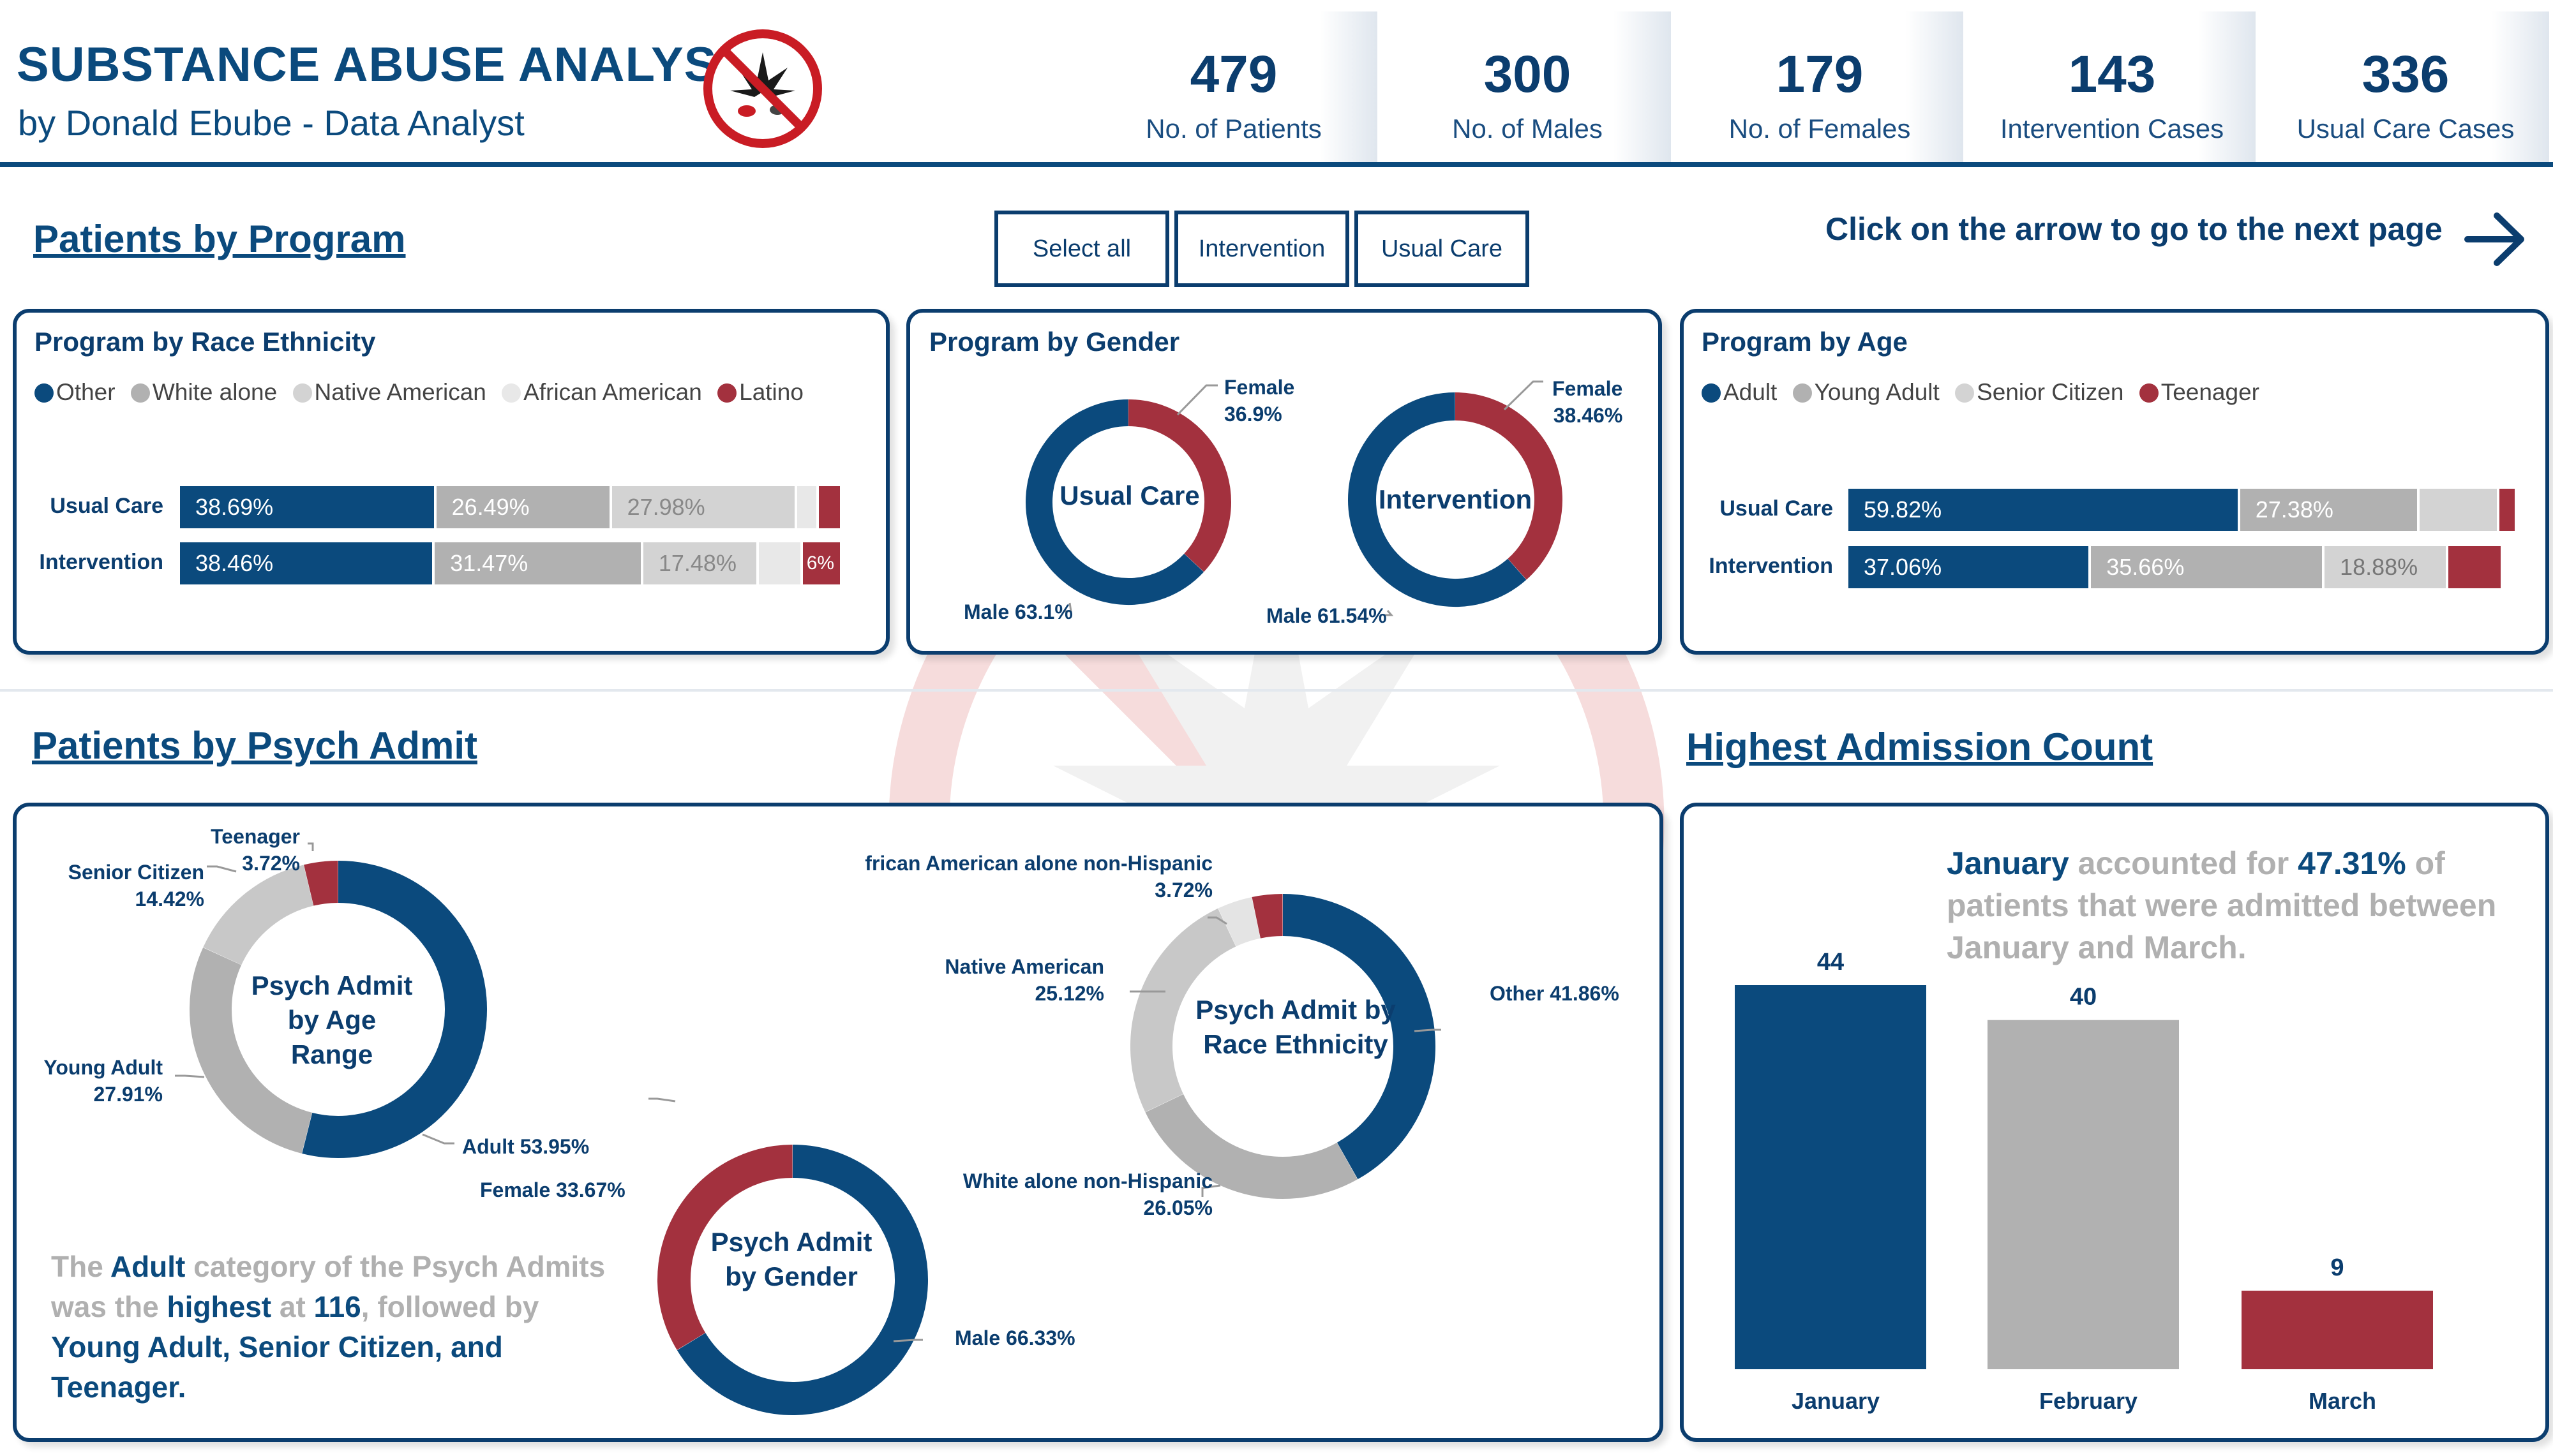  I want to click on no-drugs-logo-icon, so click(762, 88).